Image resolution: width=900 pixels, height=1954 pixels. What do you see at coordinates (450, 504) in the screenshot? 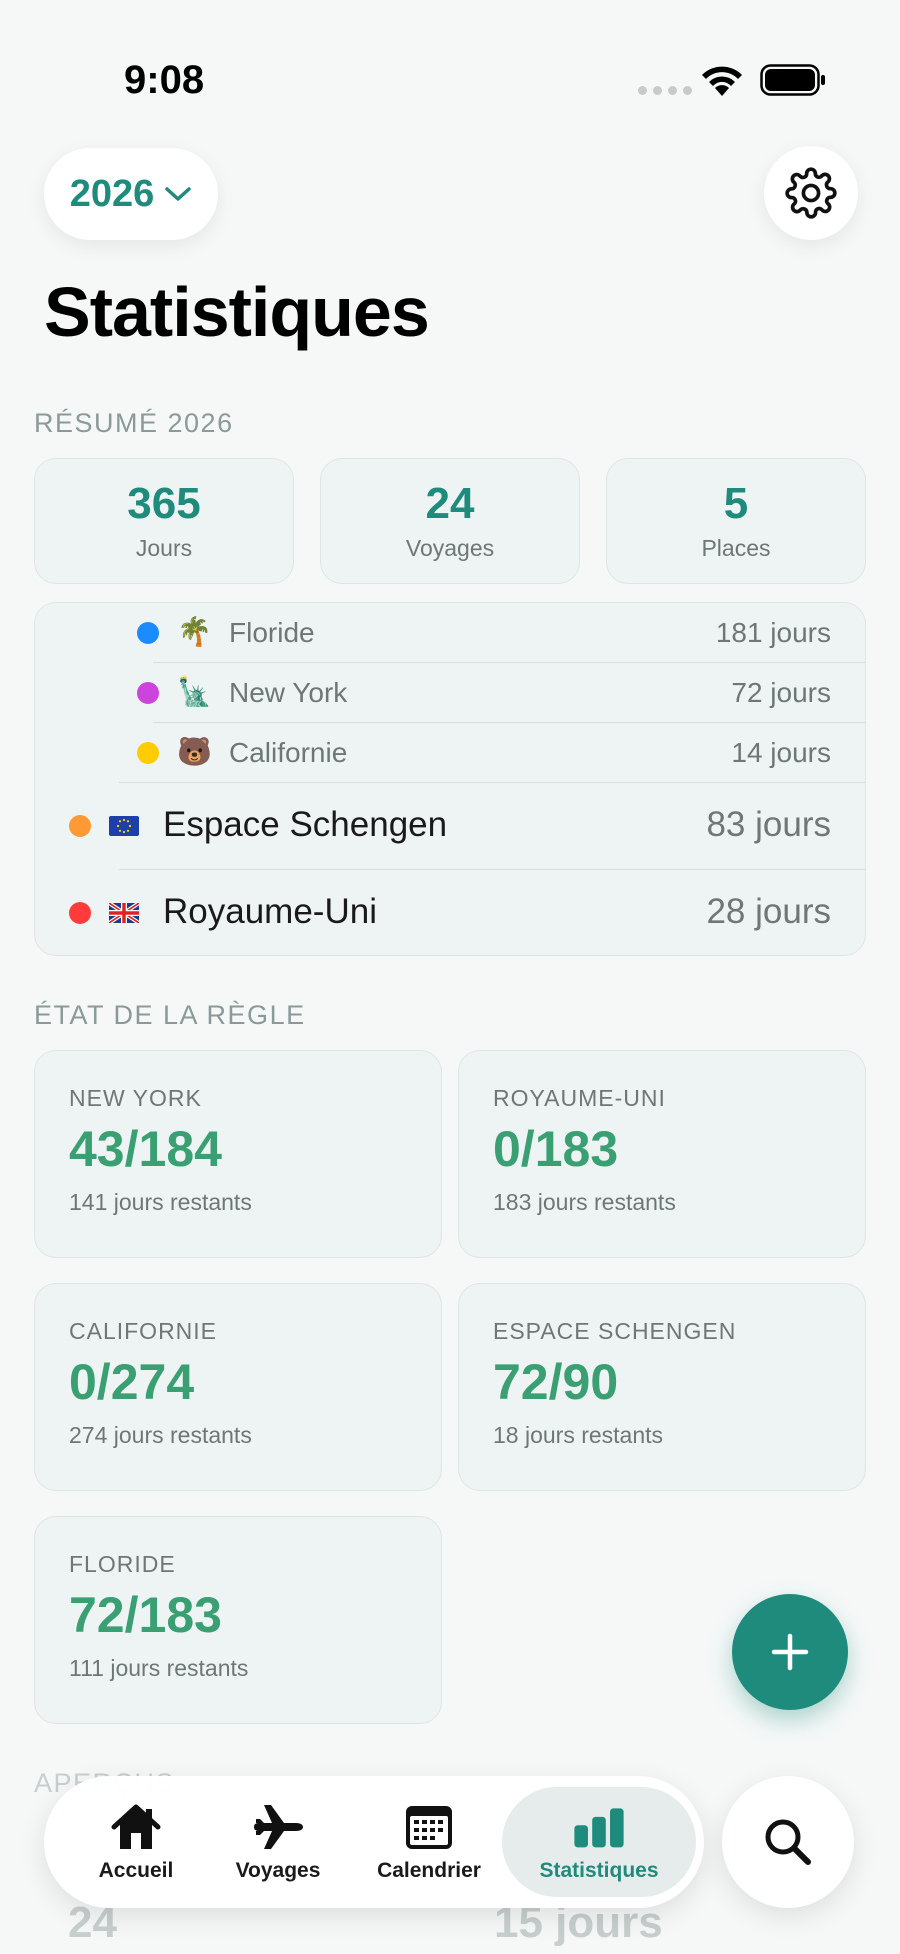
I see `summary-value: 24` at bounding box center [450, 504].